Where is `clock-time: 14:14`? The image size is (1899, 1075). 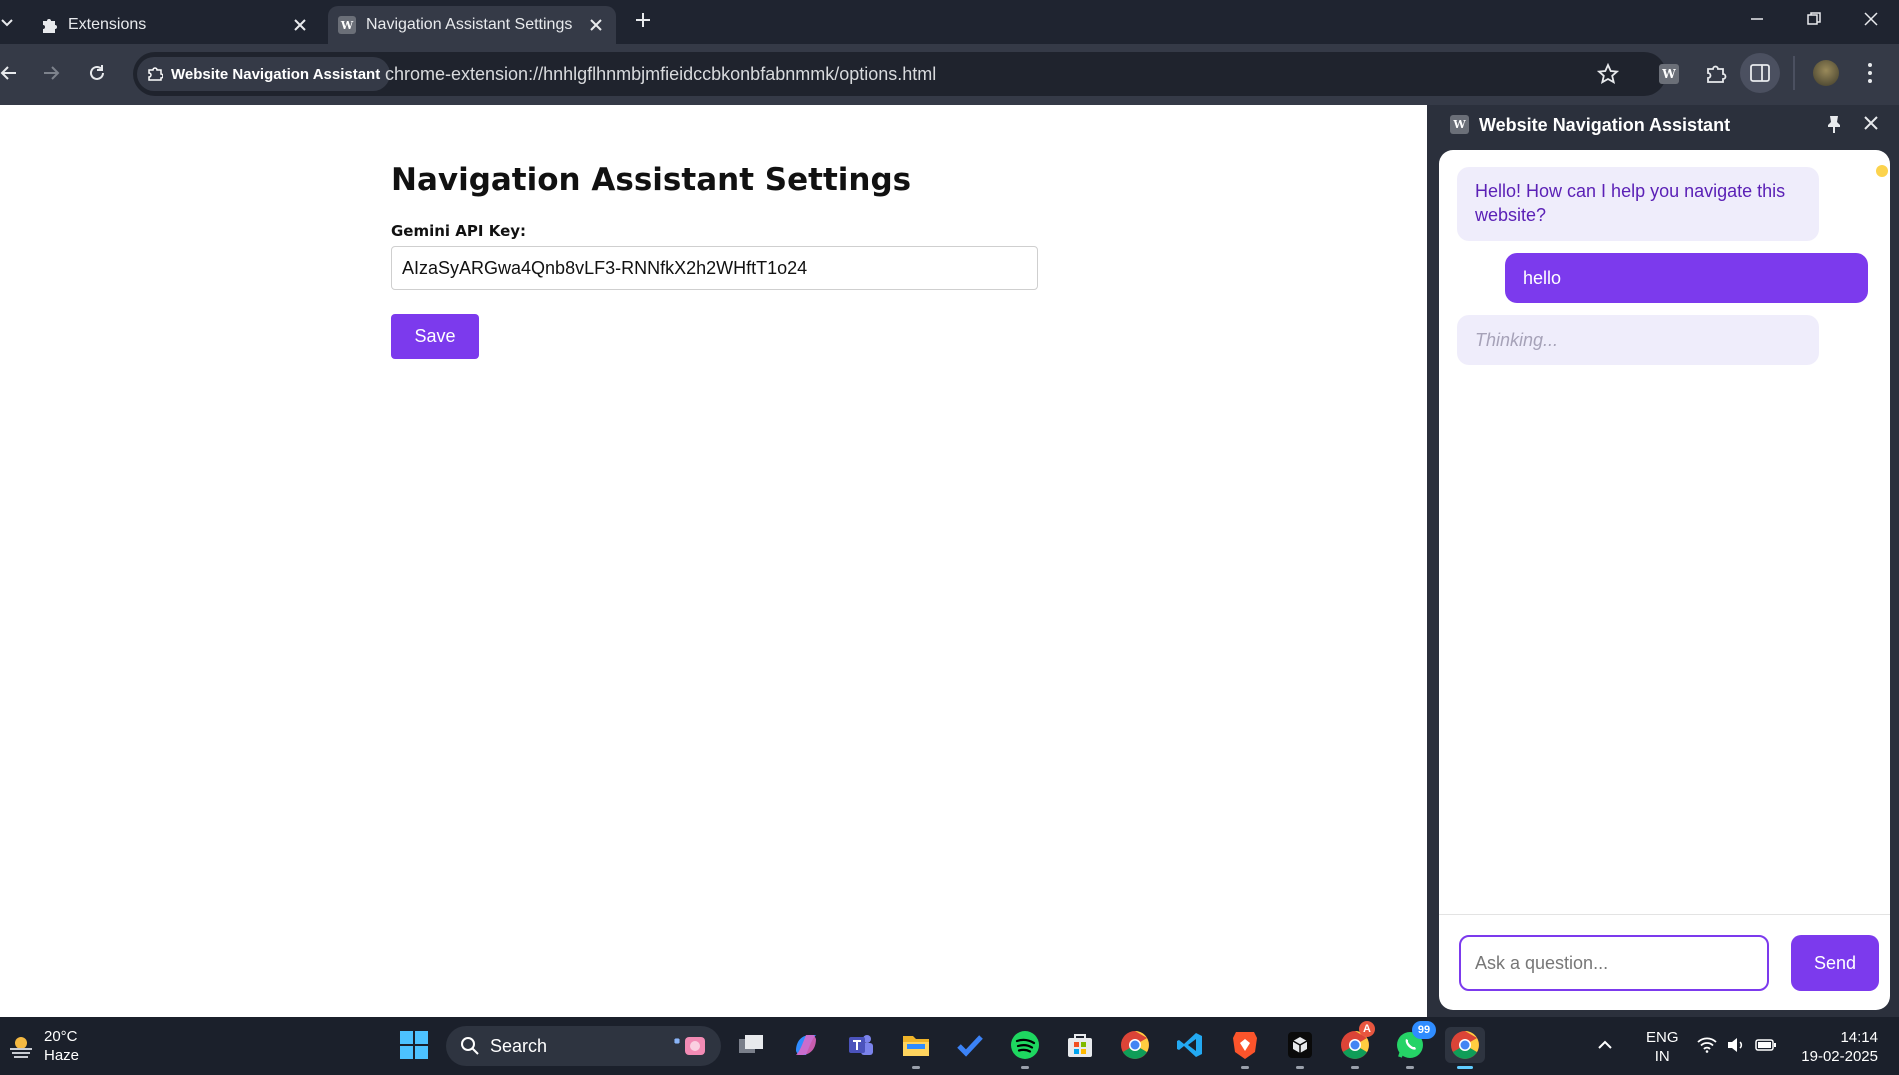
clock-time: 14:14 is located at coordinates (1859, 1037).